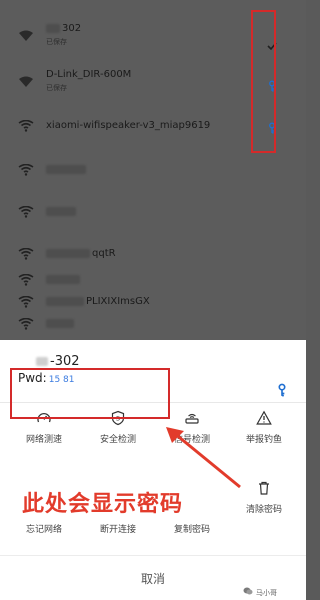 This screenshot has width=320, height=600. Describe the element at coordinates (248, 591) in the screenshot. I see `wechat-icon` at that location.